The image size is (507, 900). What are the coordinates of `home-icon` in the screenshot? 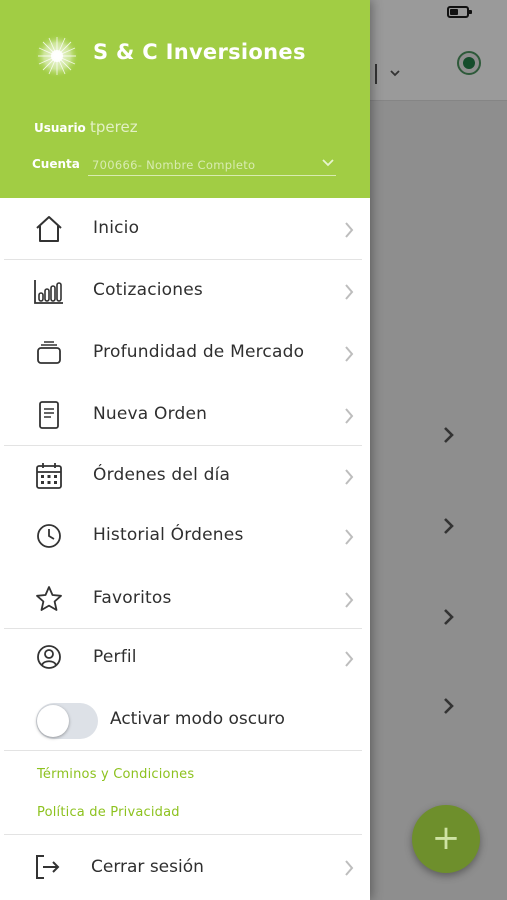 It's located at (49, 229).